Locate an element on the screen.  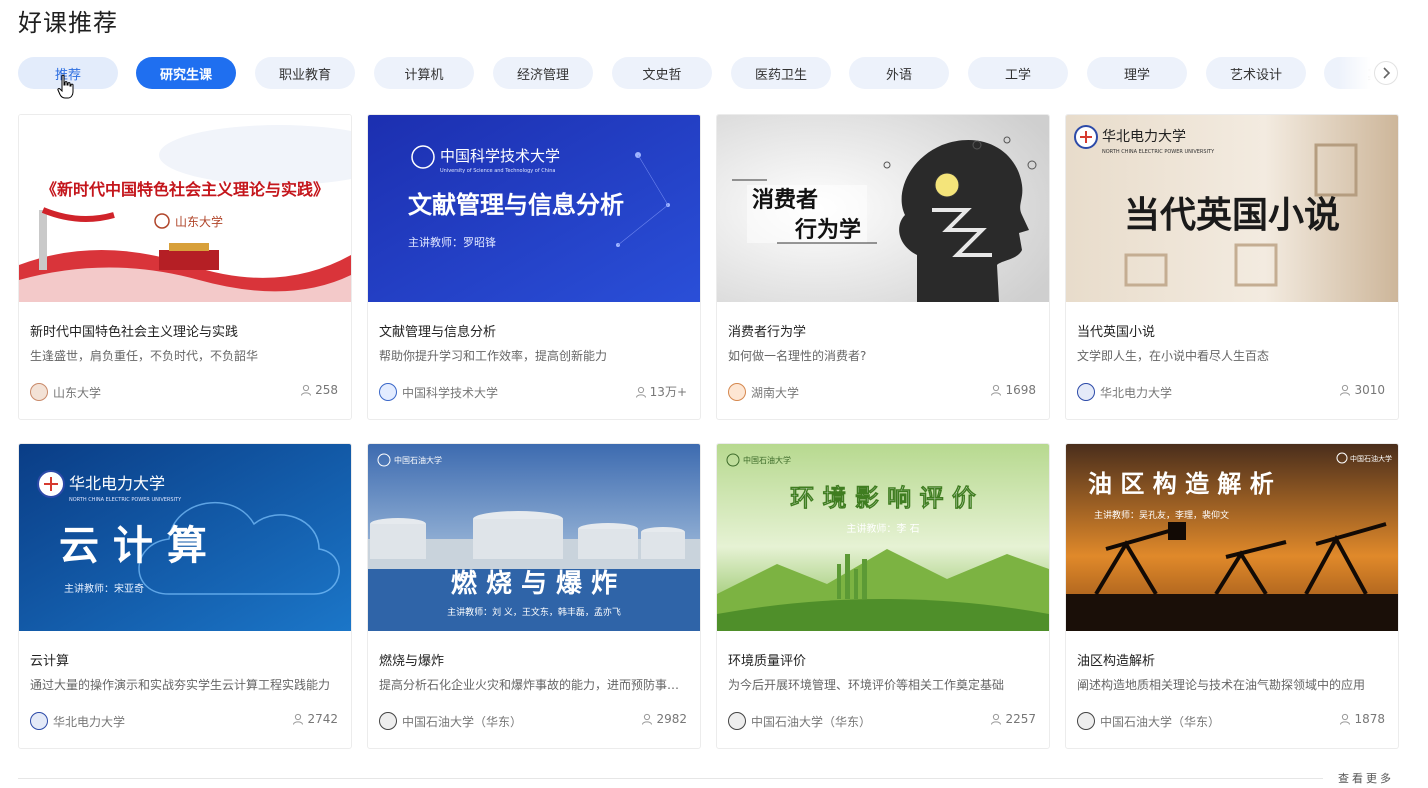
view-more-link: 查看更多 is located at coordinates (1366, 778).